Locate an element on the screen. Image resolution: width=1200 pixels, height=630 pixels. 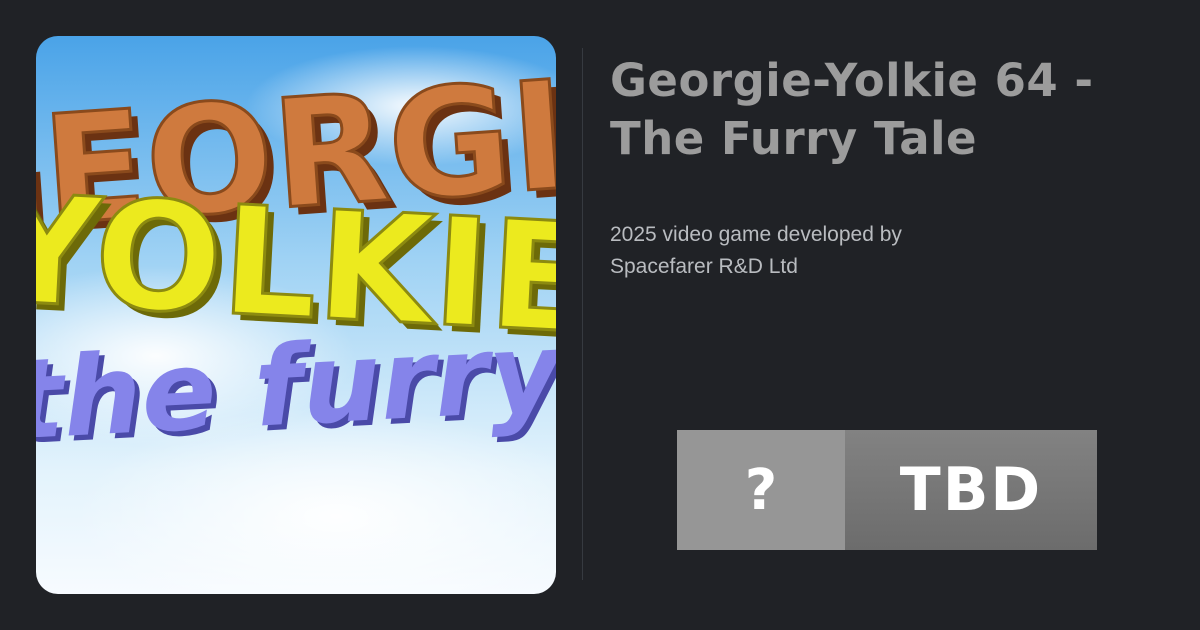
user-score-unknown: ? is located at coordinates (761, 490).